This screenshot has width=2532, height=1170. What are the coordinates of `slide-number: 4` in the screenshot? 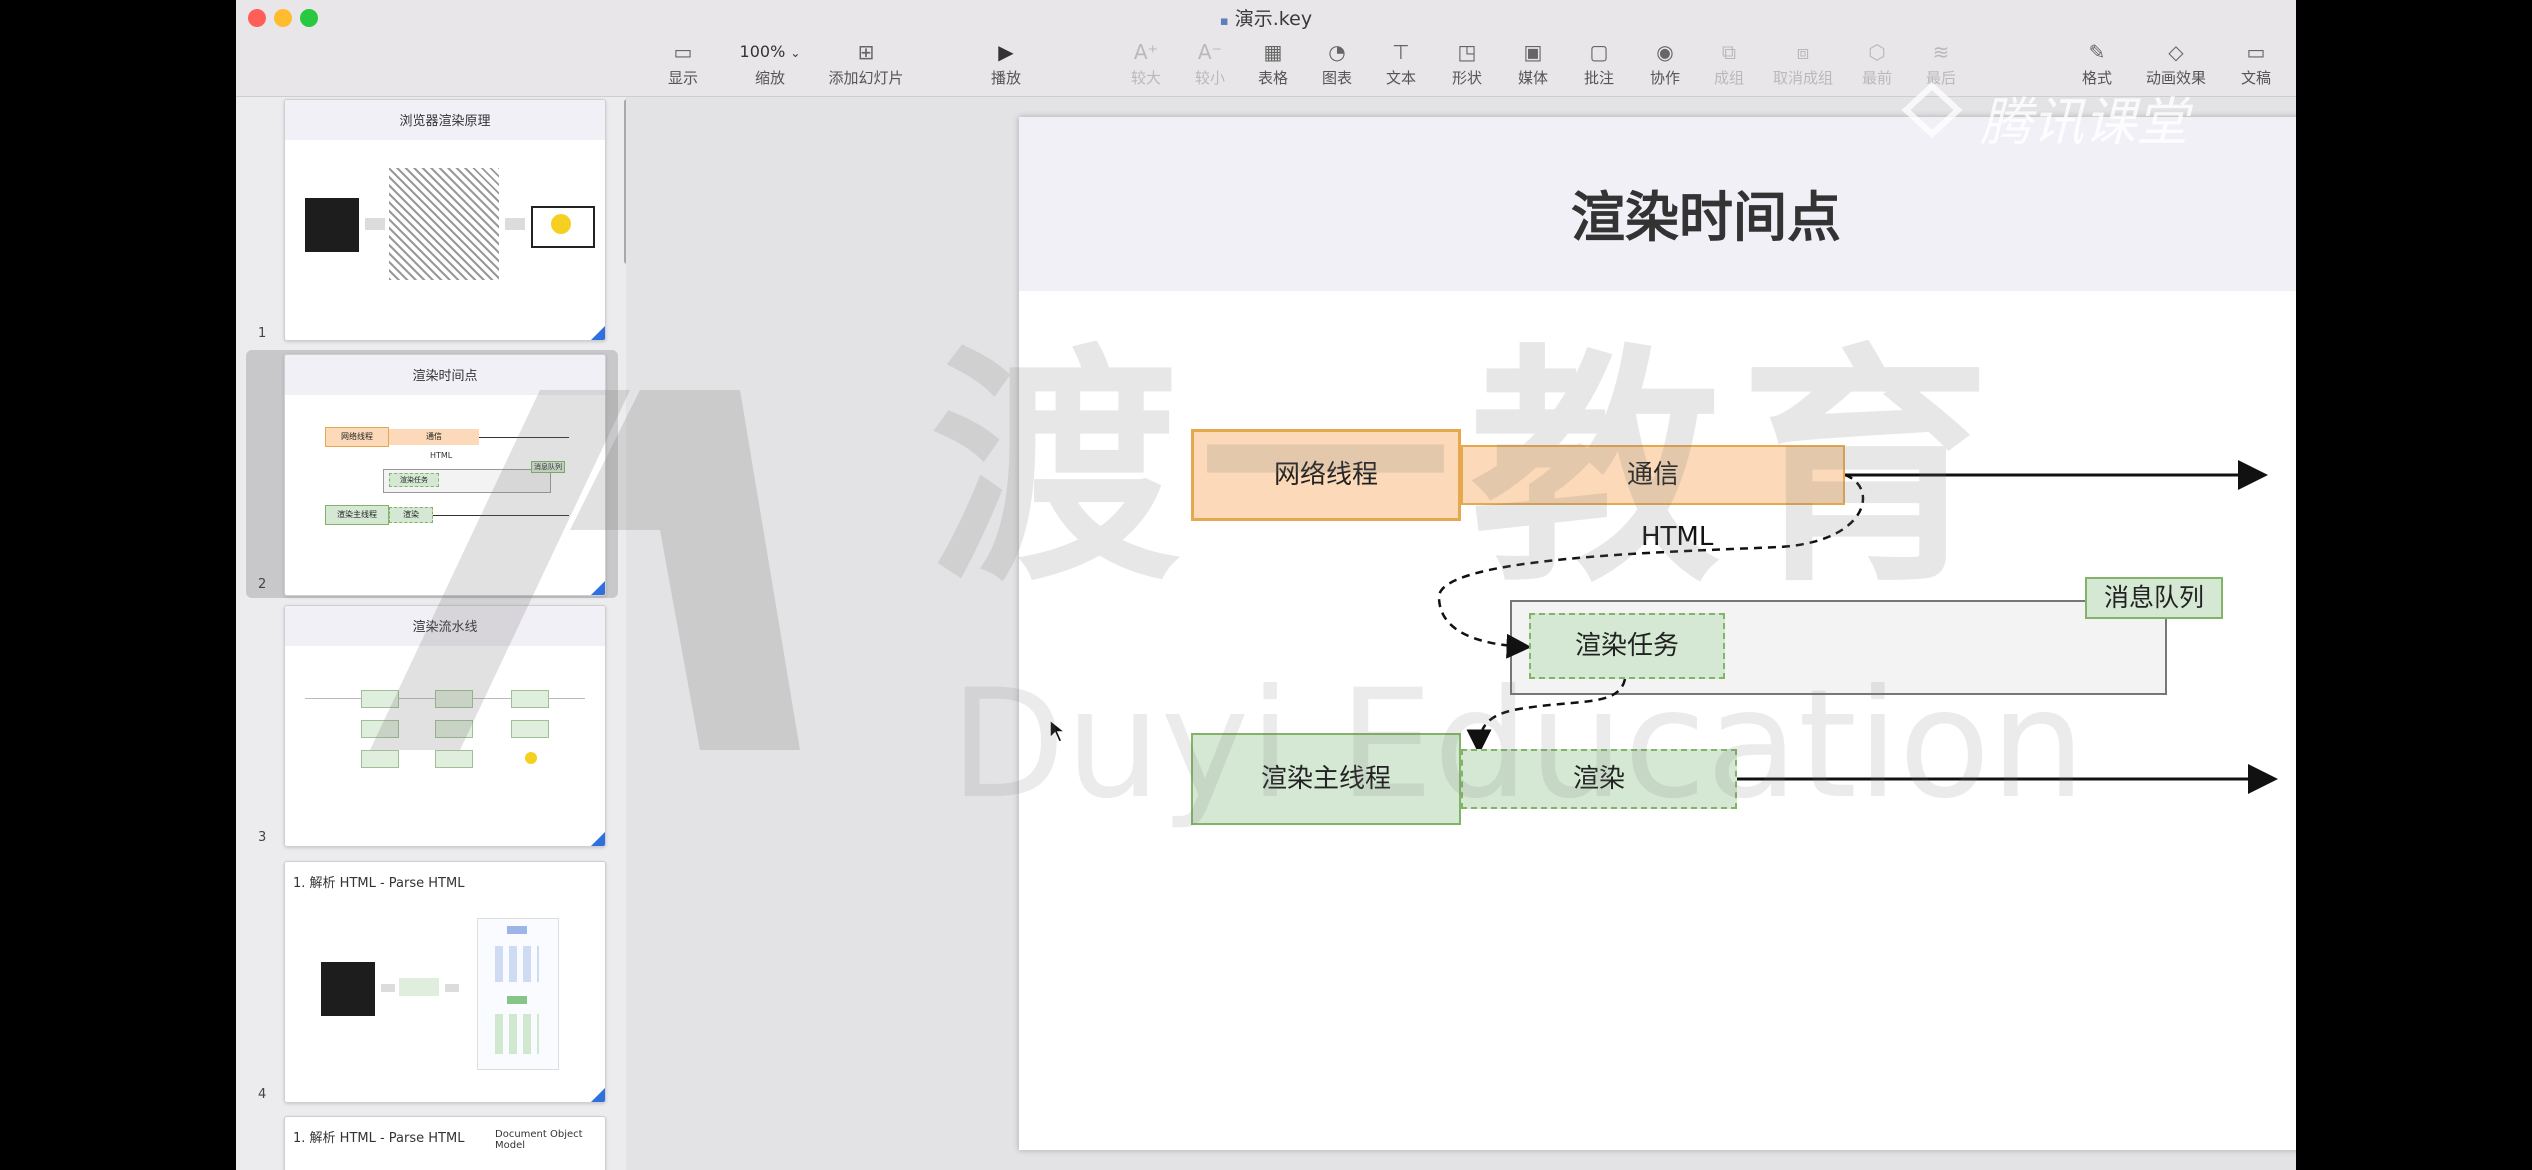 It's located at (262, 1094).